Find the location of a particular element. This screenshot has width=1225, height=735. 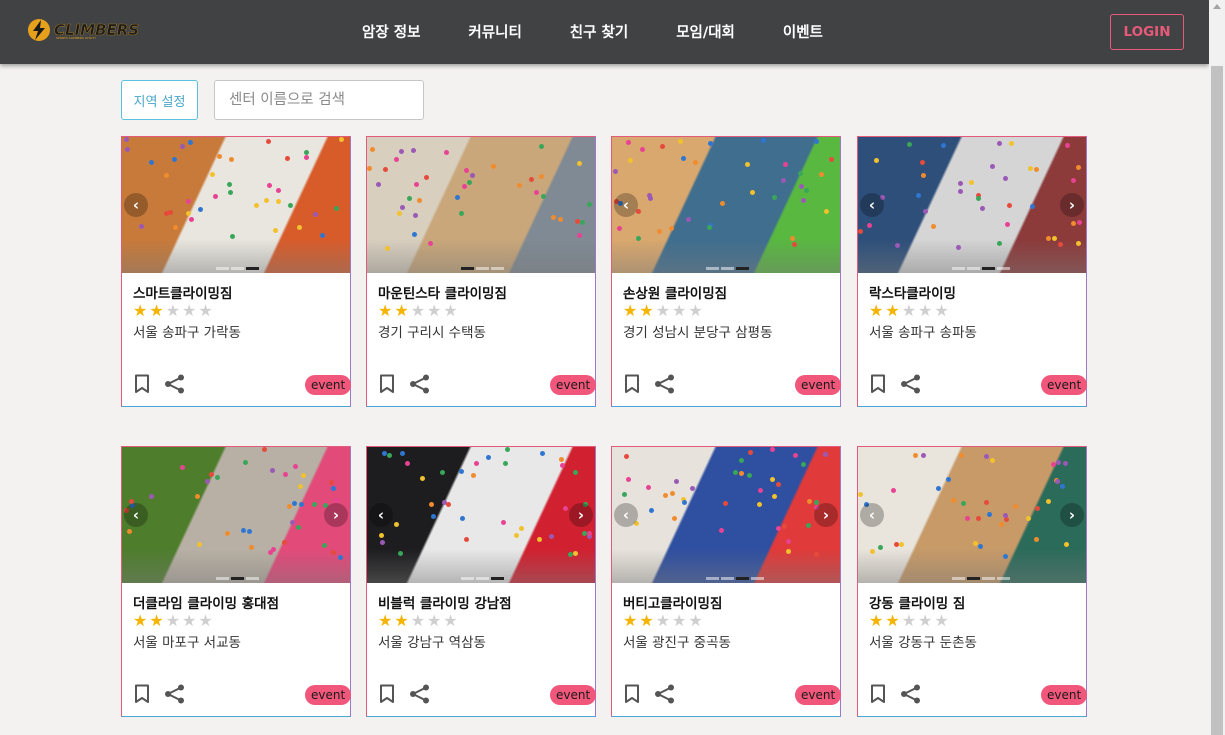

gym-card: ‹ › 비블럭 클라이밍 강남점 ★ ★ ★ ★ ★ 서울 강남구 역삼동 event is located at coordinates (481, 581).